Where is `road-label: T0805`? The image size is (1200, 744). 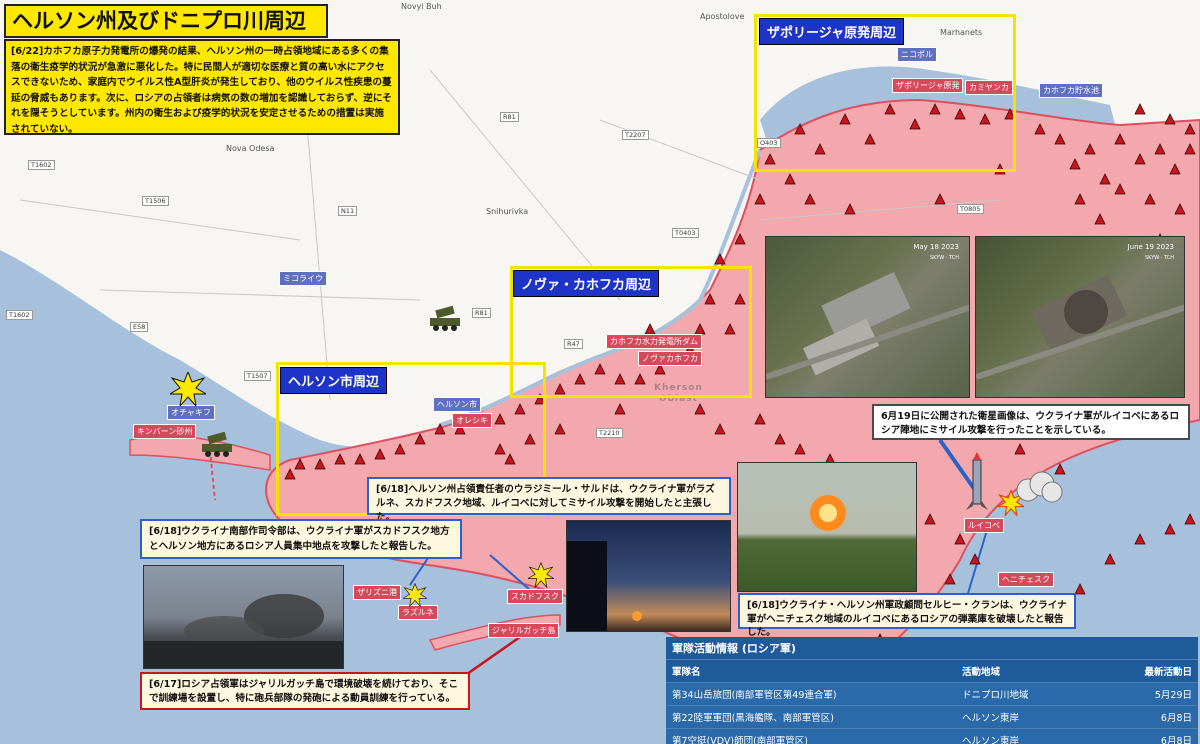
road-label: T0805 is located at coordinates (970, 209).